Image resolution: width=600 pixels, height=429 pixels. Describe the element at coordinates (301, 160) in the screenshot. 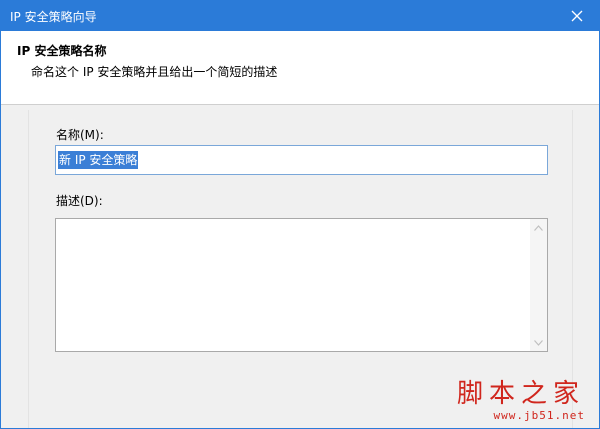

I see `name-input: 新 IP 安全策略` at that location.